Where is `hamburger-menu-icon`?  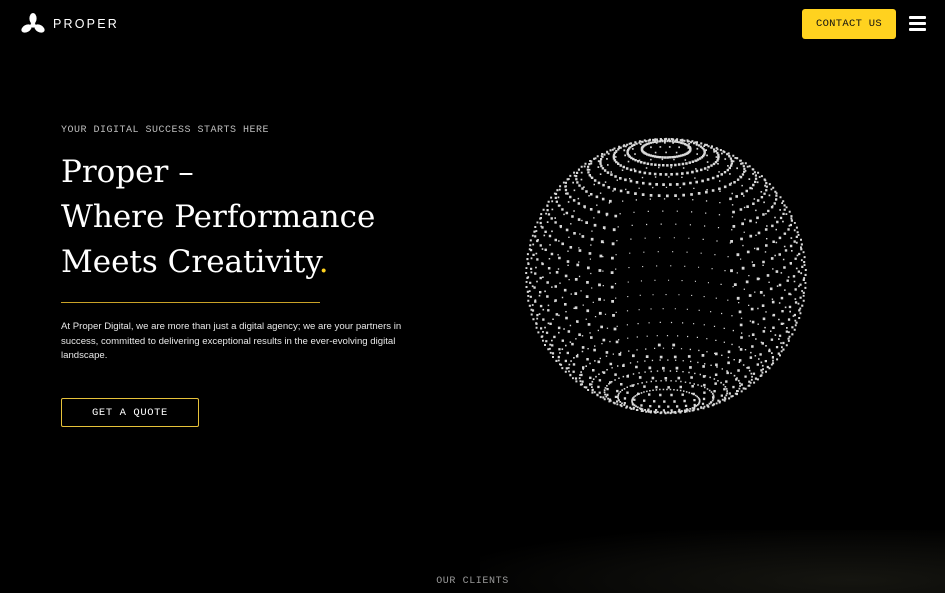
hamburger-menu-icon is located at coordinates (917, 23).